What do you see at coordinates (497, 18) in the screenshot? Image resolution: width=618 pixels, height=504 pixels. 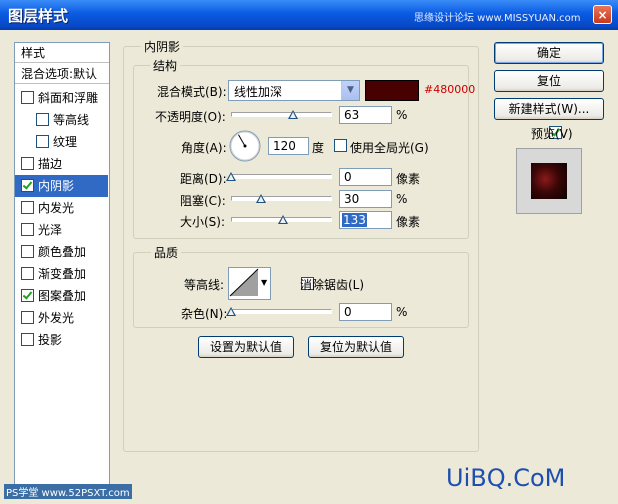 I see `watermark-top: 思缘设计论坛 www.MISSYUAN.com` at bounding box center [497, 18].